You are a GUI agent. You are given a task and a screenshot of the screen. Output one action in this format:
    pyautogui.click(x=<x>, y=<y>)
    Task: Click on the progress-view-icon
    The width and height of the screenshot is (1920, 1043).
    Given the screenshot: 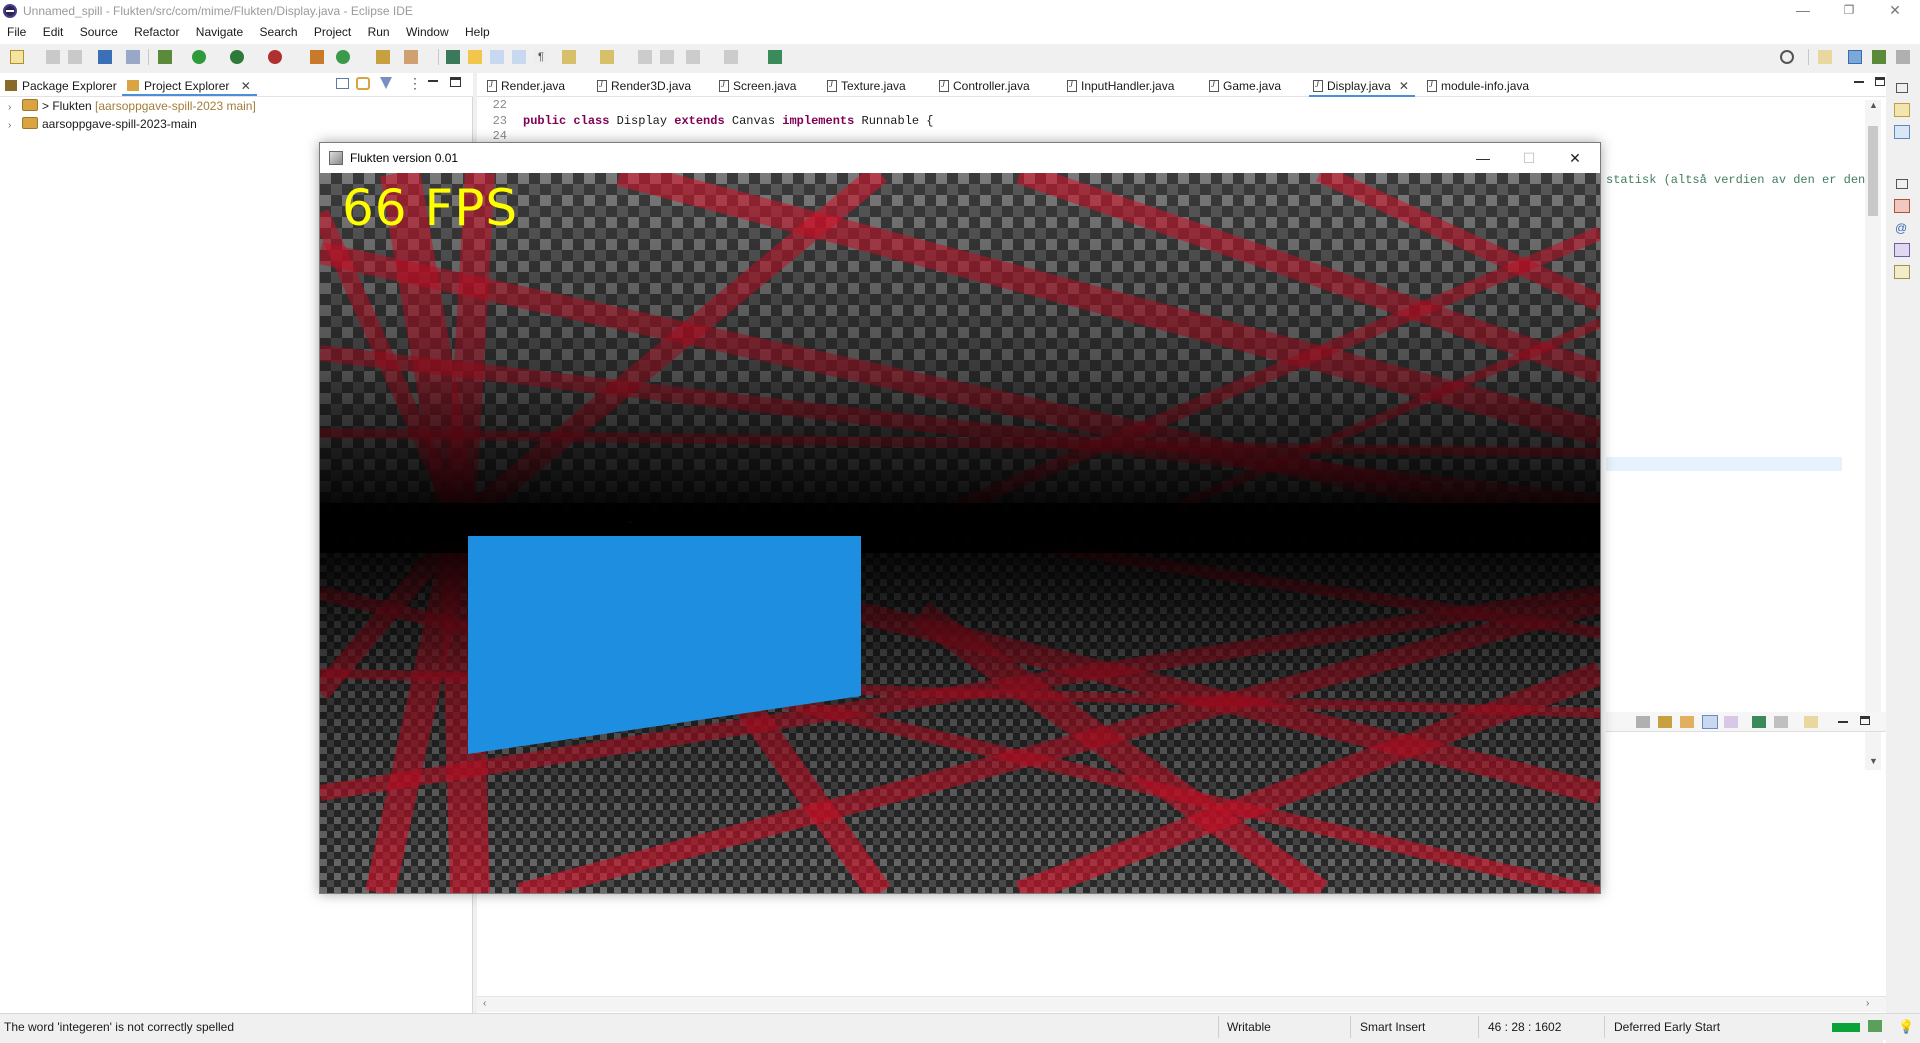 What is the action you would take?
    pyautogui.click(x=1875, y=1026)
    